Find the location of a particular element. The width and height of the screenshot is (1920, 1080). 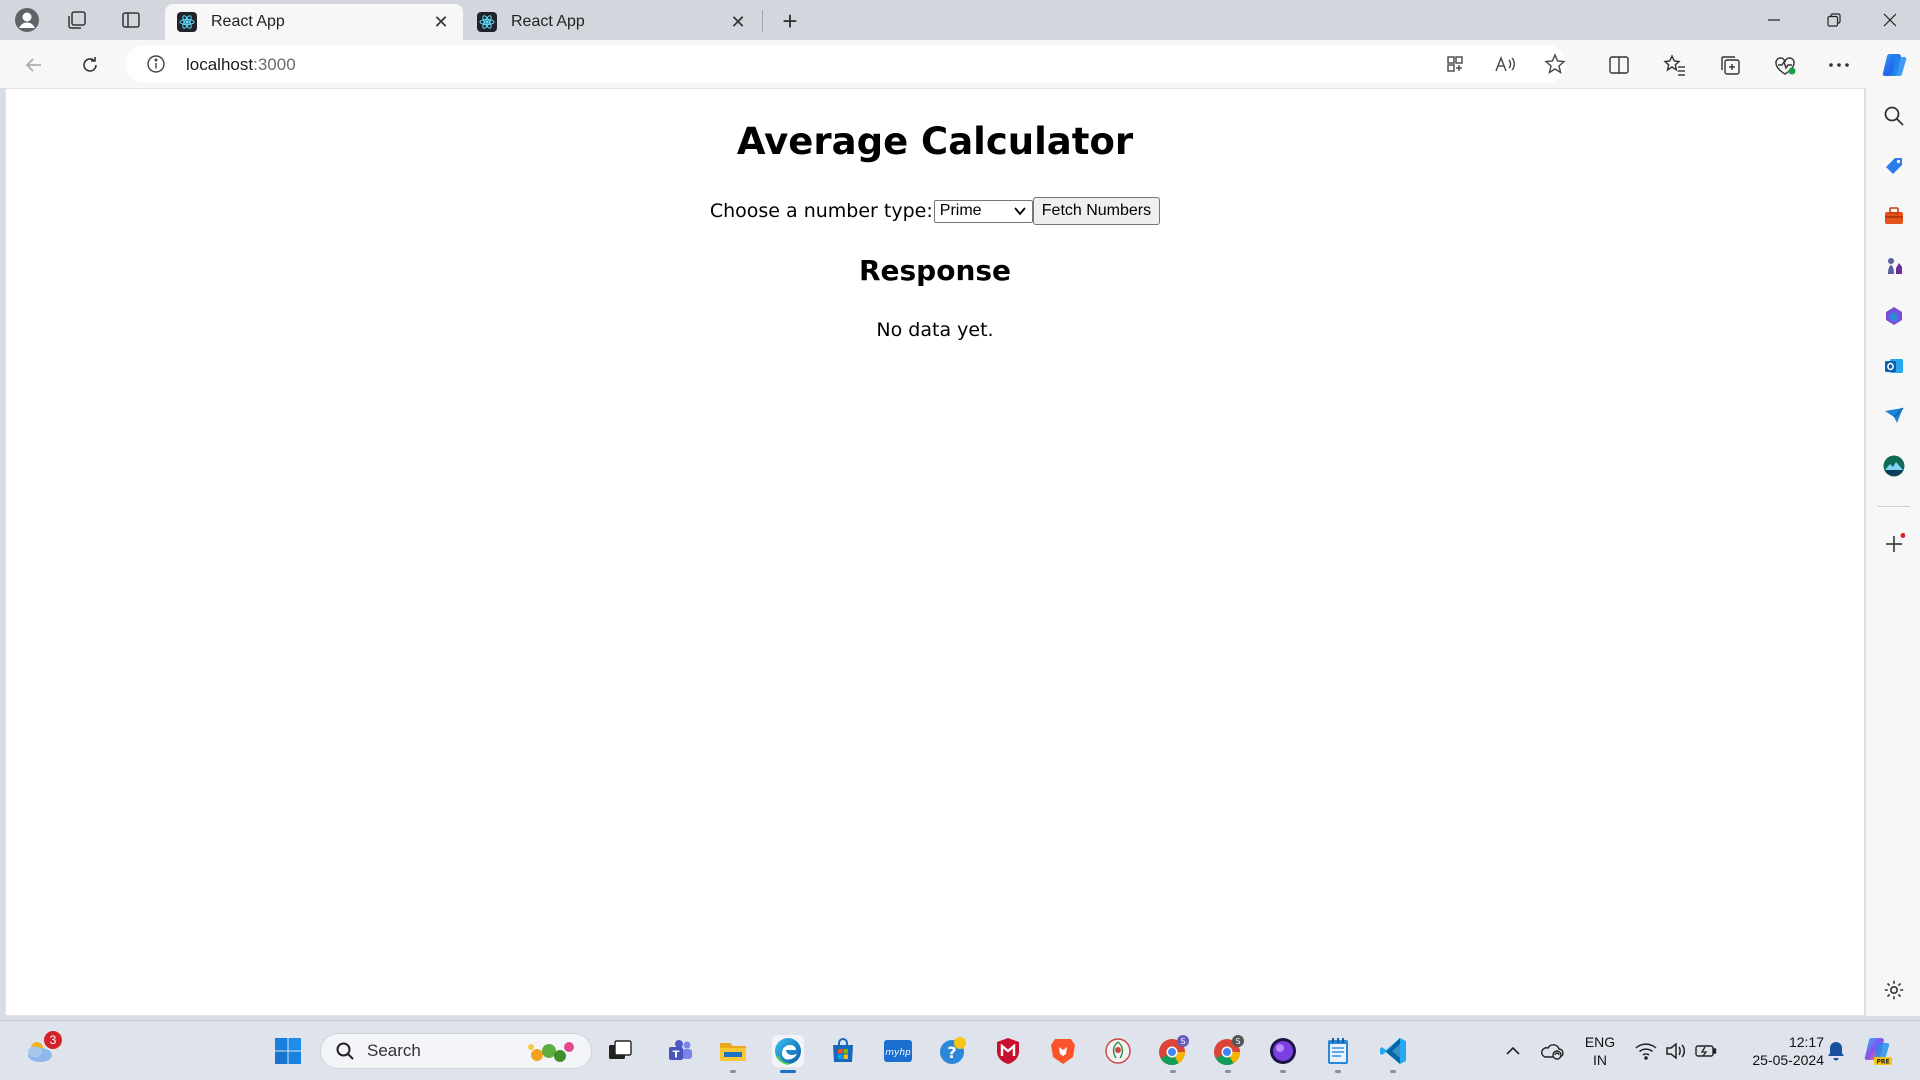

purple-orb-app-icon is located at coordinates (1283, 1054).